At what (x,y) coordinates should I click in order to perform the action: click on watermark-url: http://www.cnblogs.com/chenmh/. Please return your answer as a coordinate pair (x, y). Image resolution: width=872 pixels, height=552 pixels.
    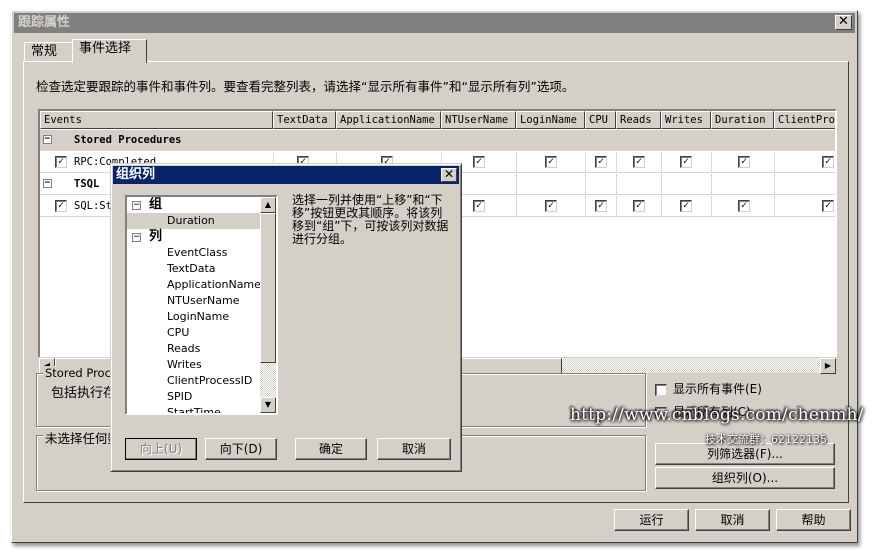
    Looking at the image, I should click on (717, 415).